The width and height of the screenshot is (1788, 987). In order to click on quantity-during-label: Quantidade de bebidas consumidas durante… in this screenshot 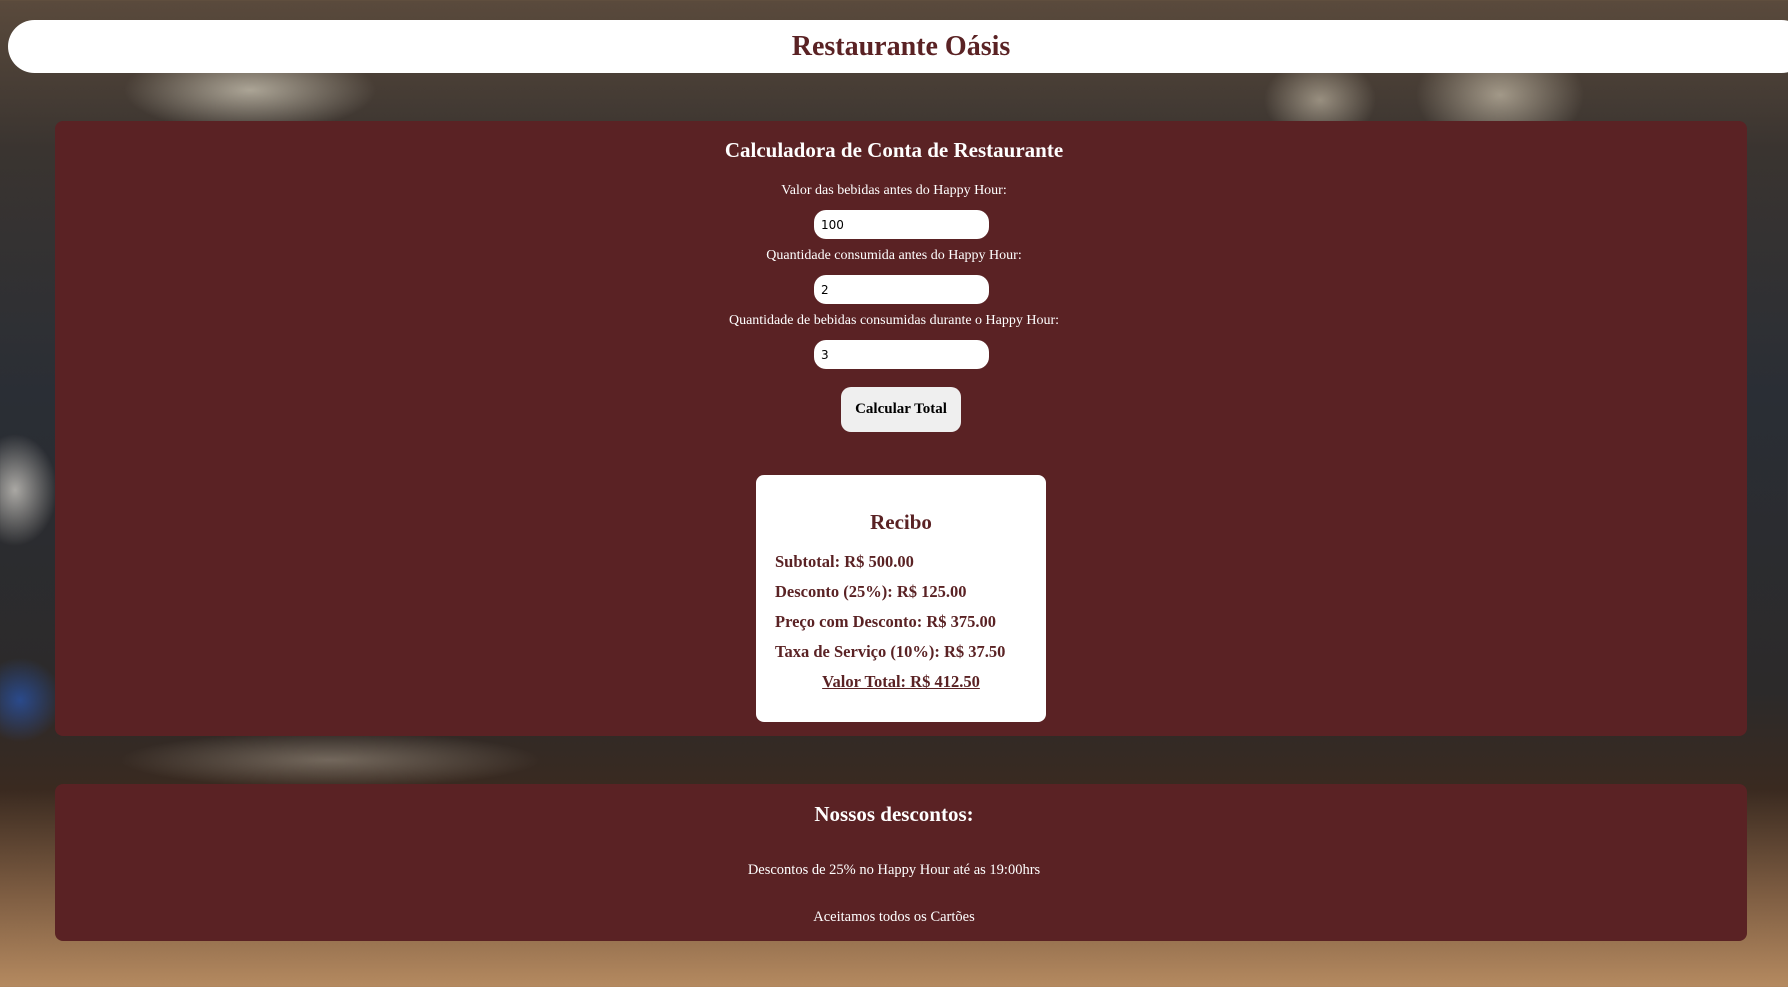, I will do `click(894, 320)`.